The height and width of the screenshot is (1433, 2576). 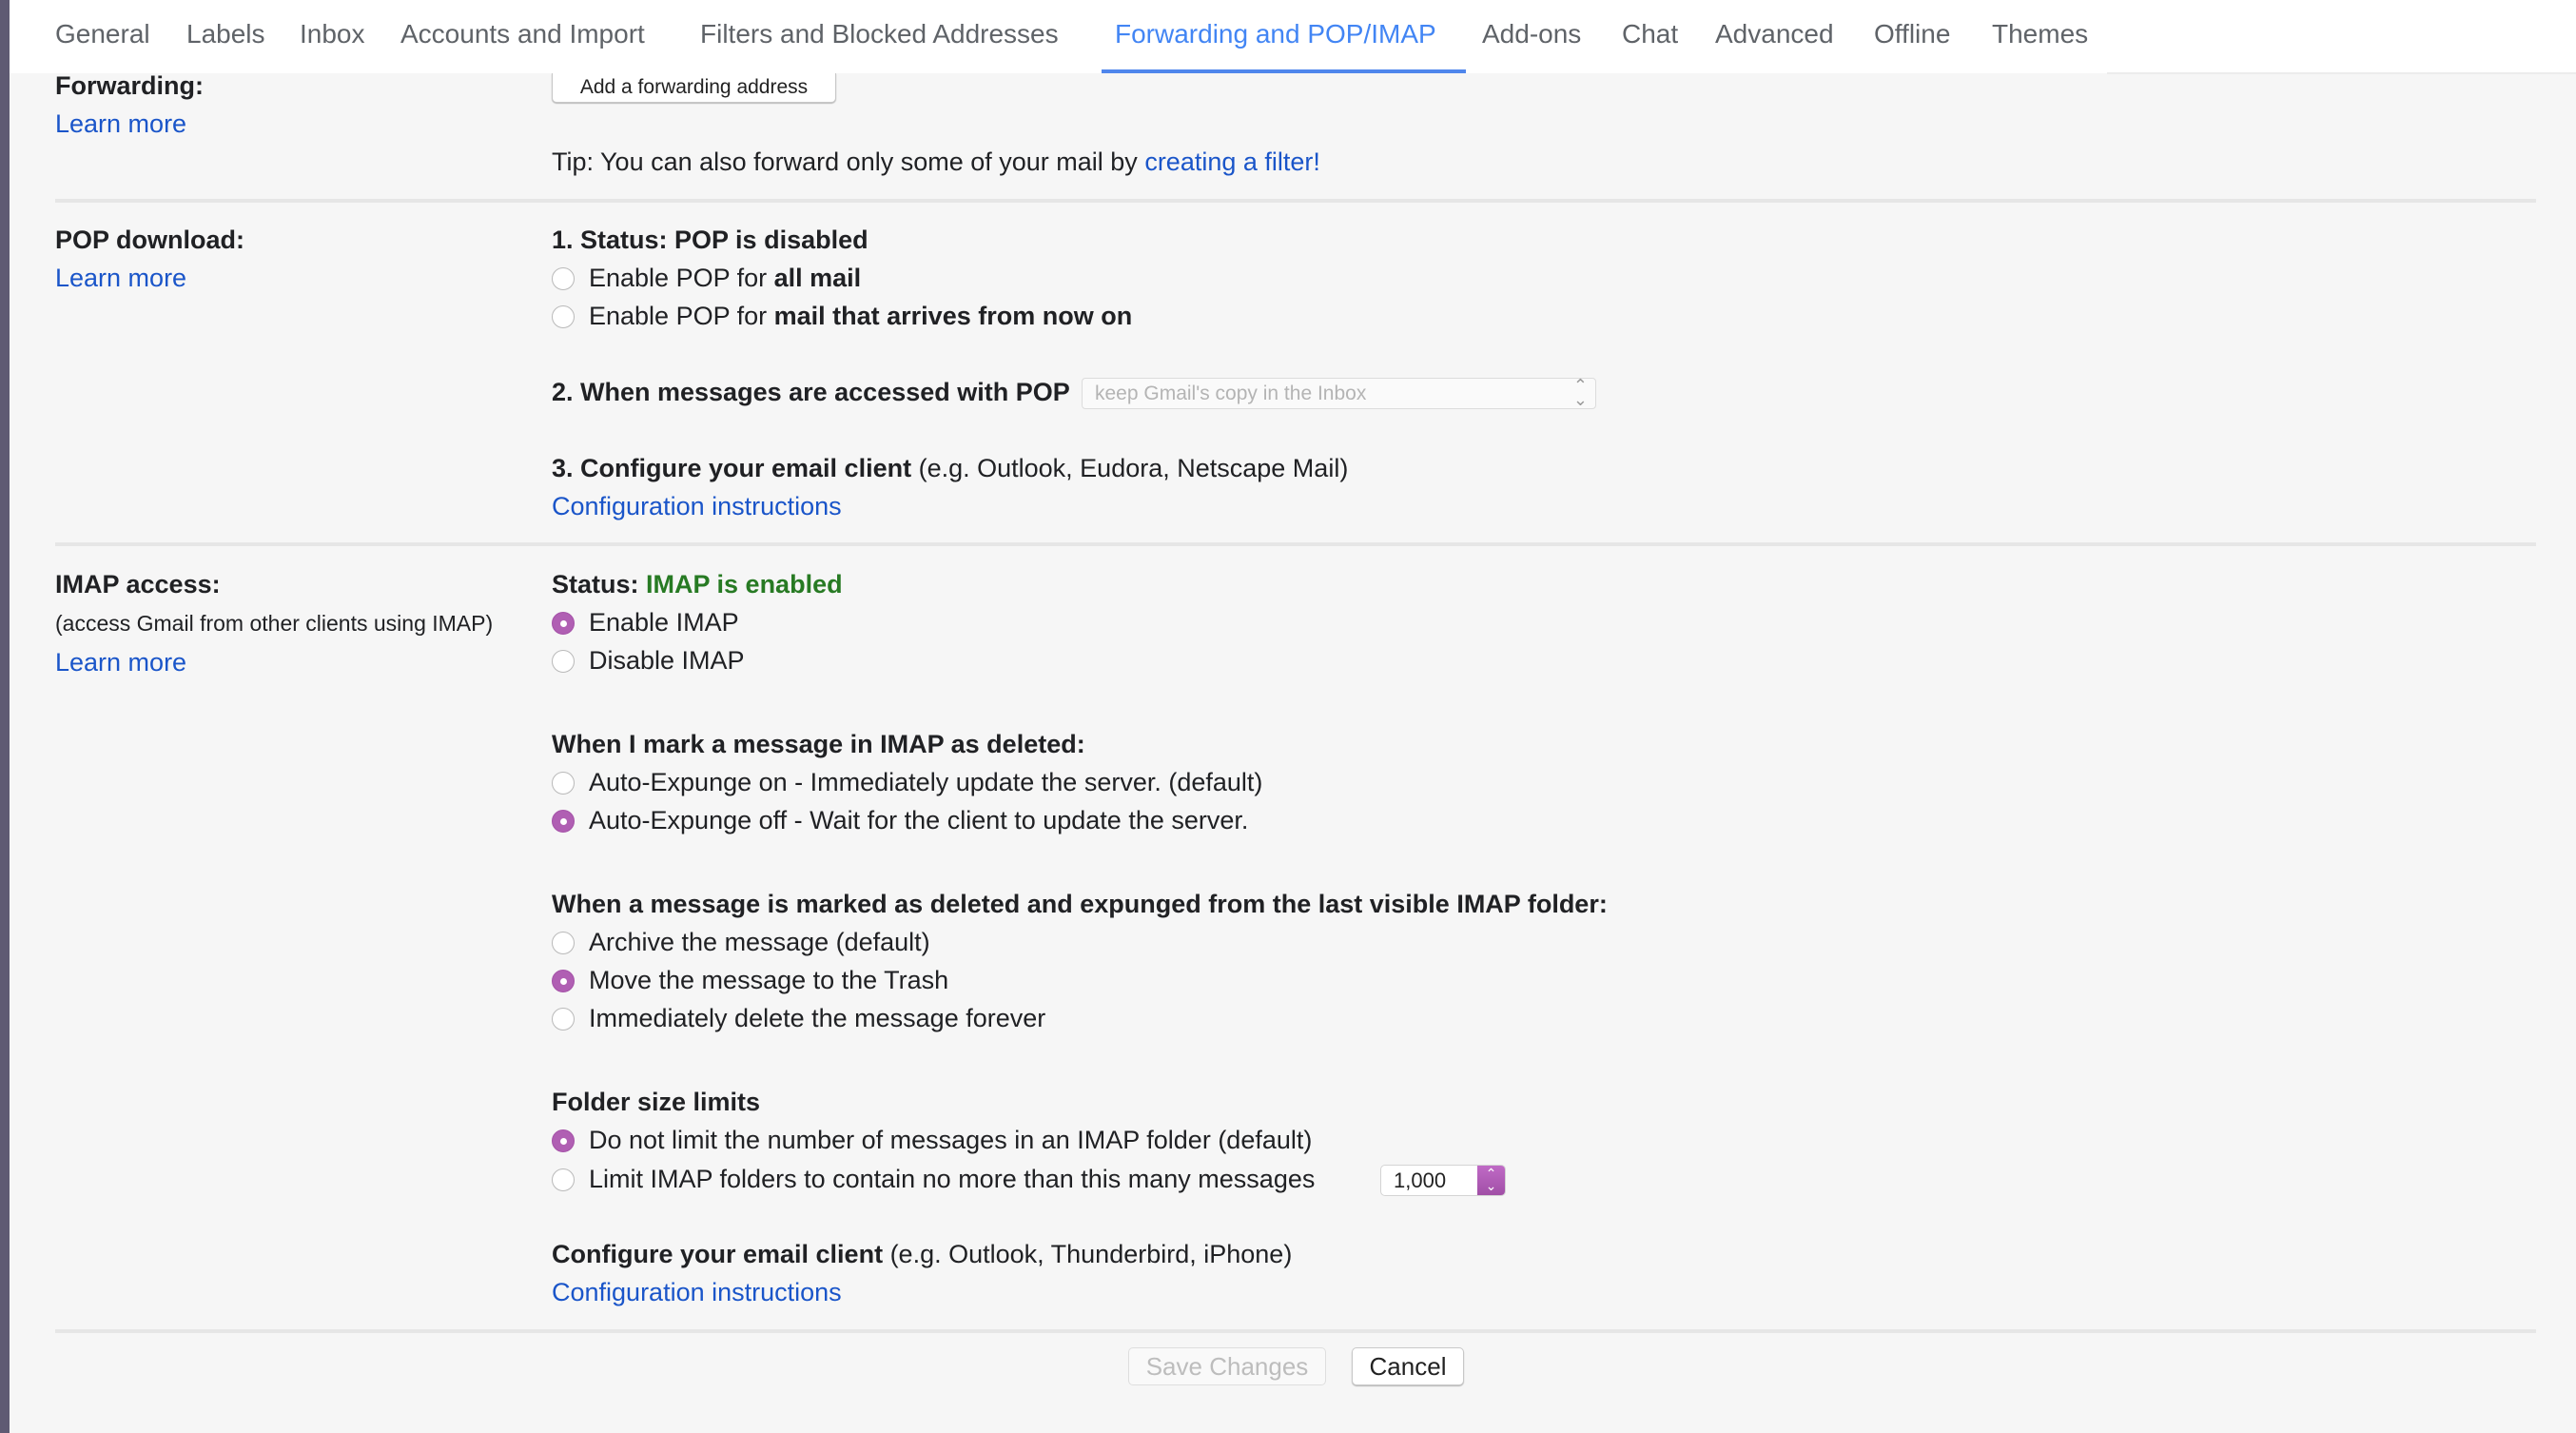 What do you see at coordinates (811, 392) in the screenshot?
I see `pop-access-label: 2. When messages are accessed with POP` at bounding box center [811, 392].